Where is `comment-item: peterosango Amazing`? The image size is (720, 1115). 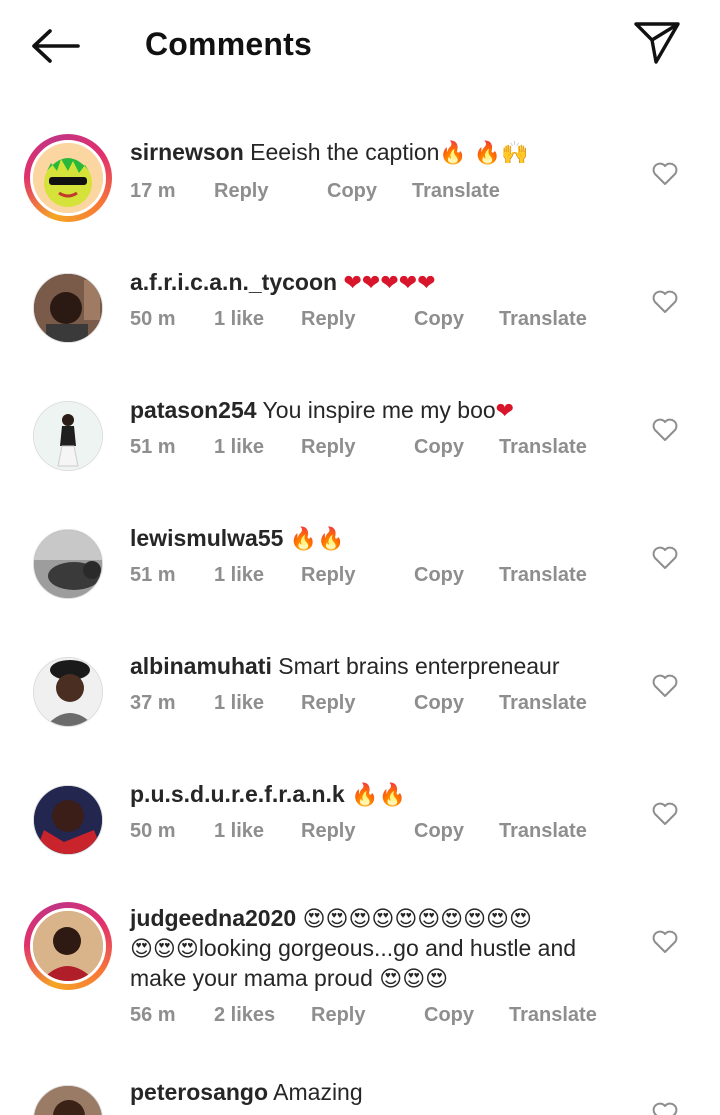 comment-item: peterosango Amazing is located at coordinates (360, 1096).